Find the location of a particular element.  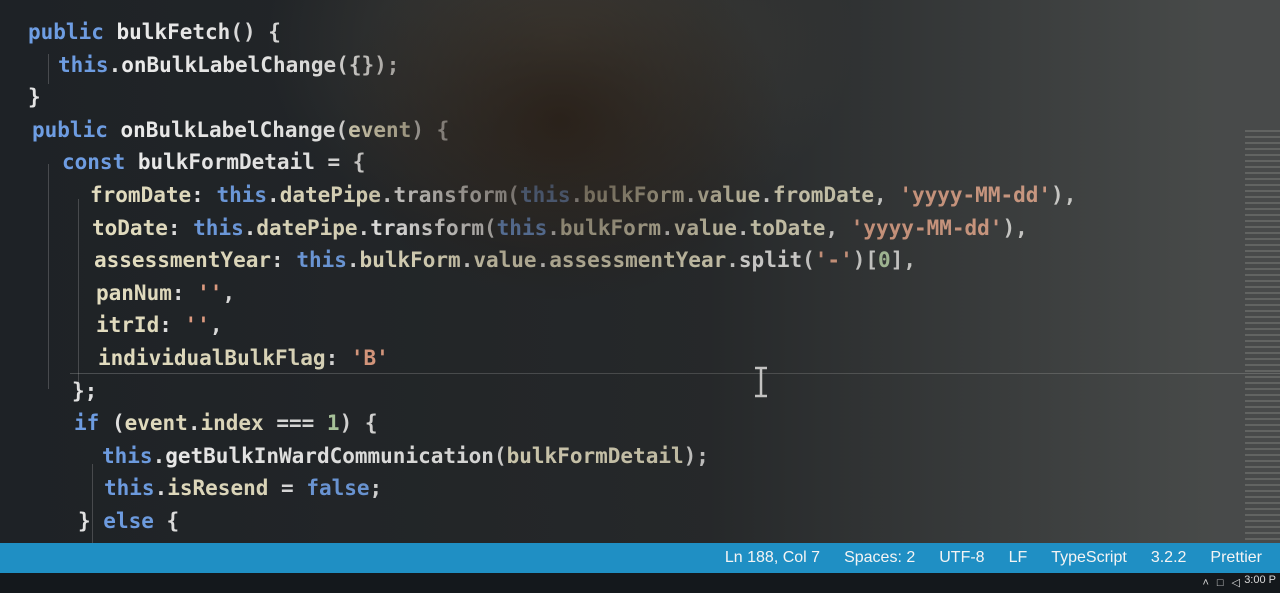

system-tray: ˄ □ ◁ is located at coordinates (1221, 583).